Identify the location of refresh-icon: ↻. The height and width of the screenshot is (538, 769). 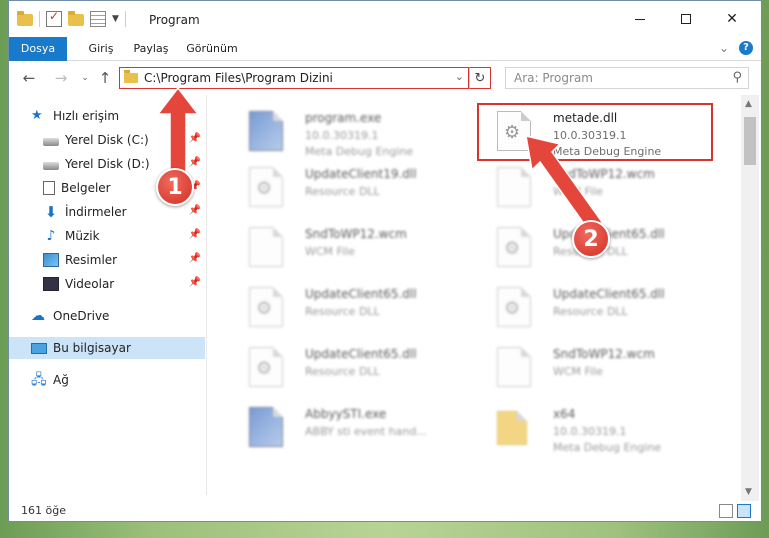
(480, 78).